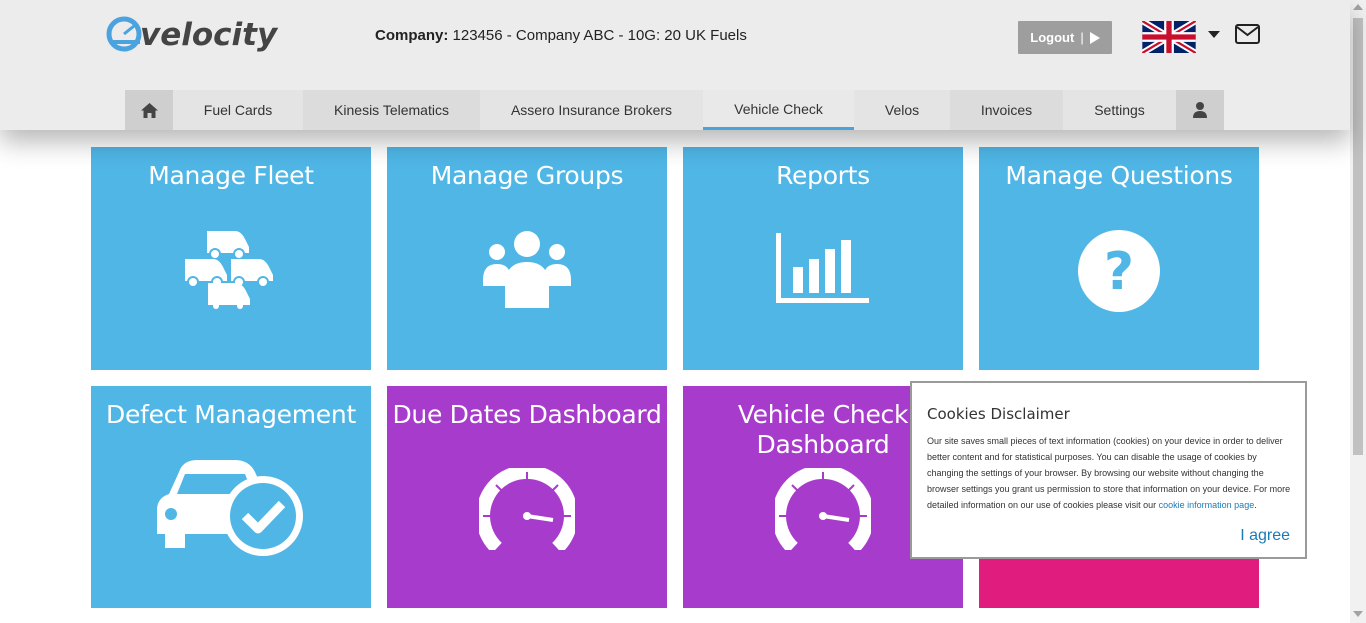  I want to click on company-label: Company:, so click(412, 35).